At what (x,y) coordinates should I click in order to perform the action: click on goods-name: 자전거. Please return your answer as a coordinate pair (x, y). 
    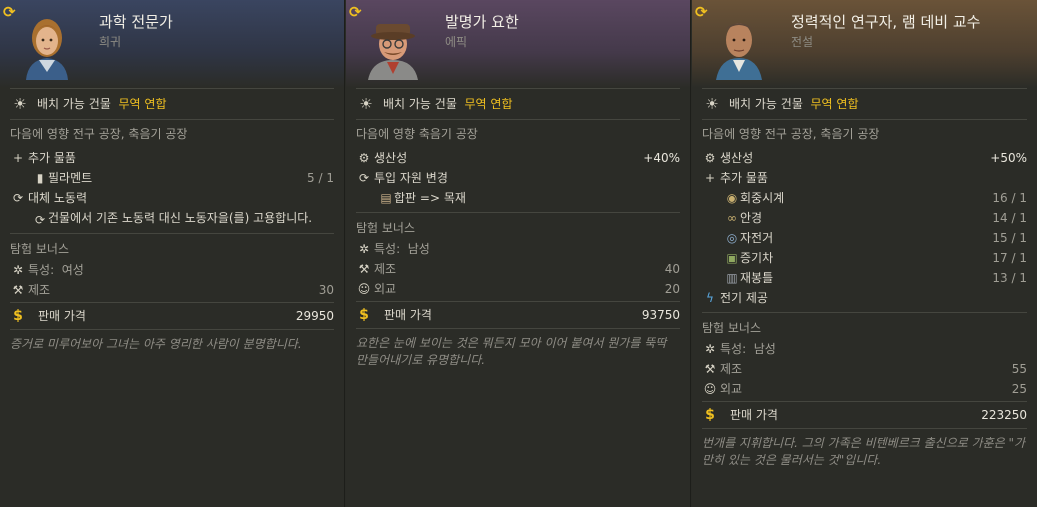
    Looking at the image, I should click on (757, 238).